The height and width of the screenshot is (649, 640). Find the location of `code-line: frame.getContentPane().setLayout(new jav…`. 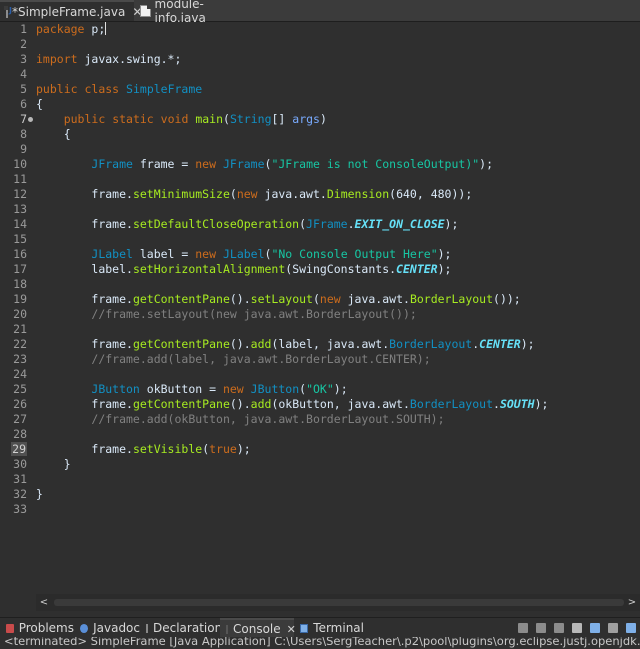

code-line: frame.getContentPane().setLayout(new jav… is located at coordinates (278, 299).